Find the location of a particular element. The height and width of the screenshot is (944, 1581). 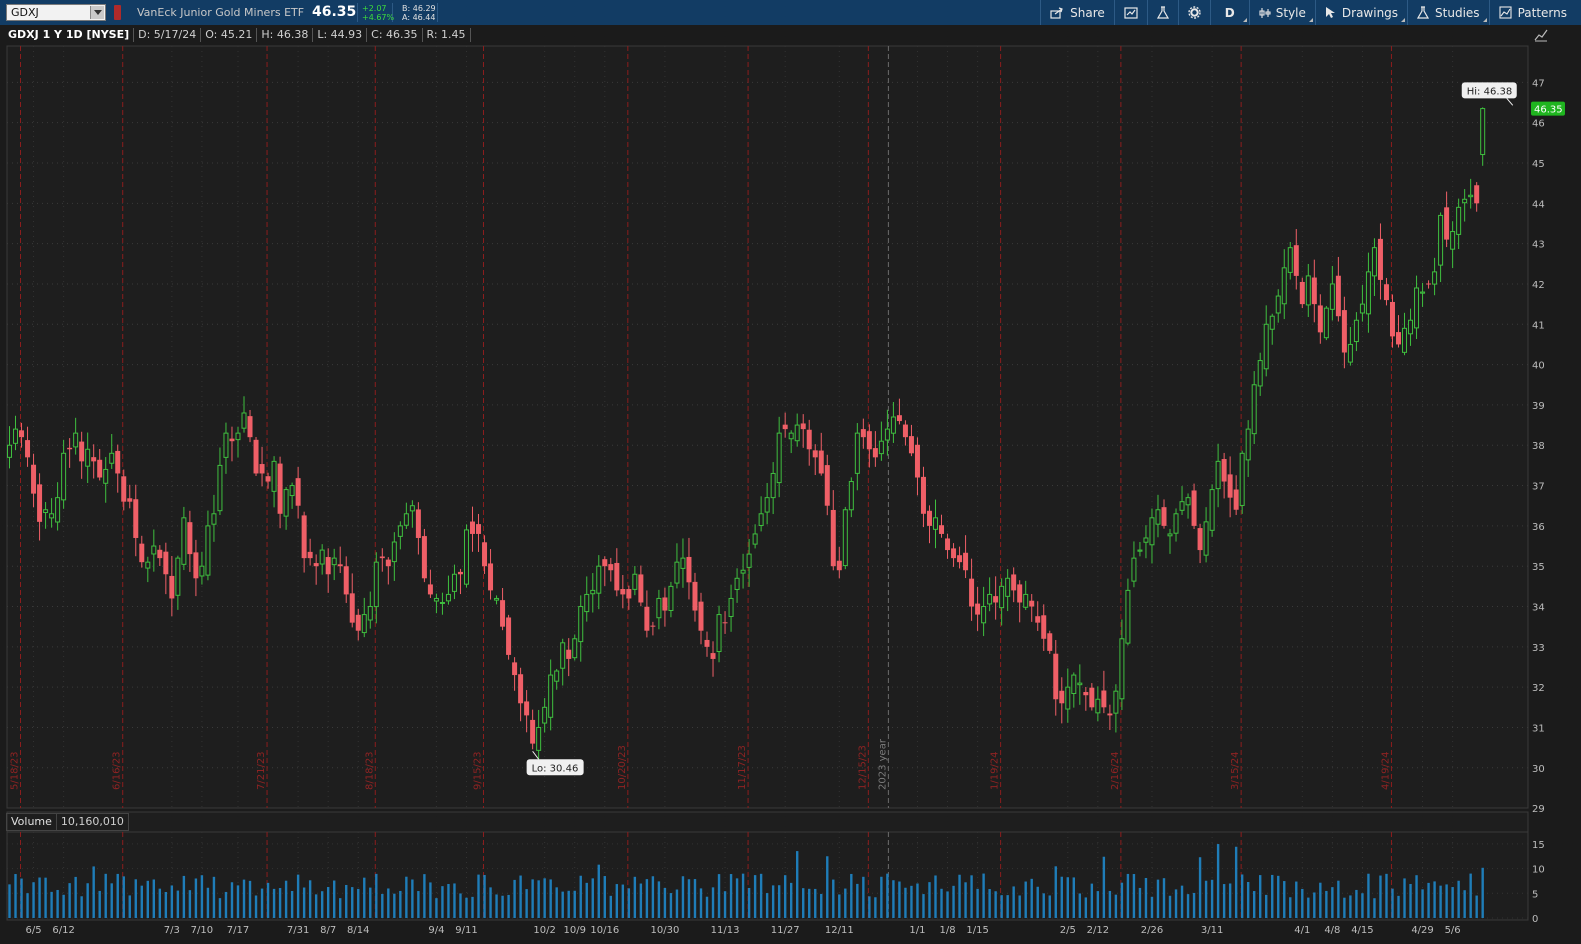

high-bubble-box is located at coordinates (1489, 90).